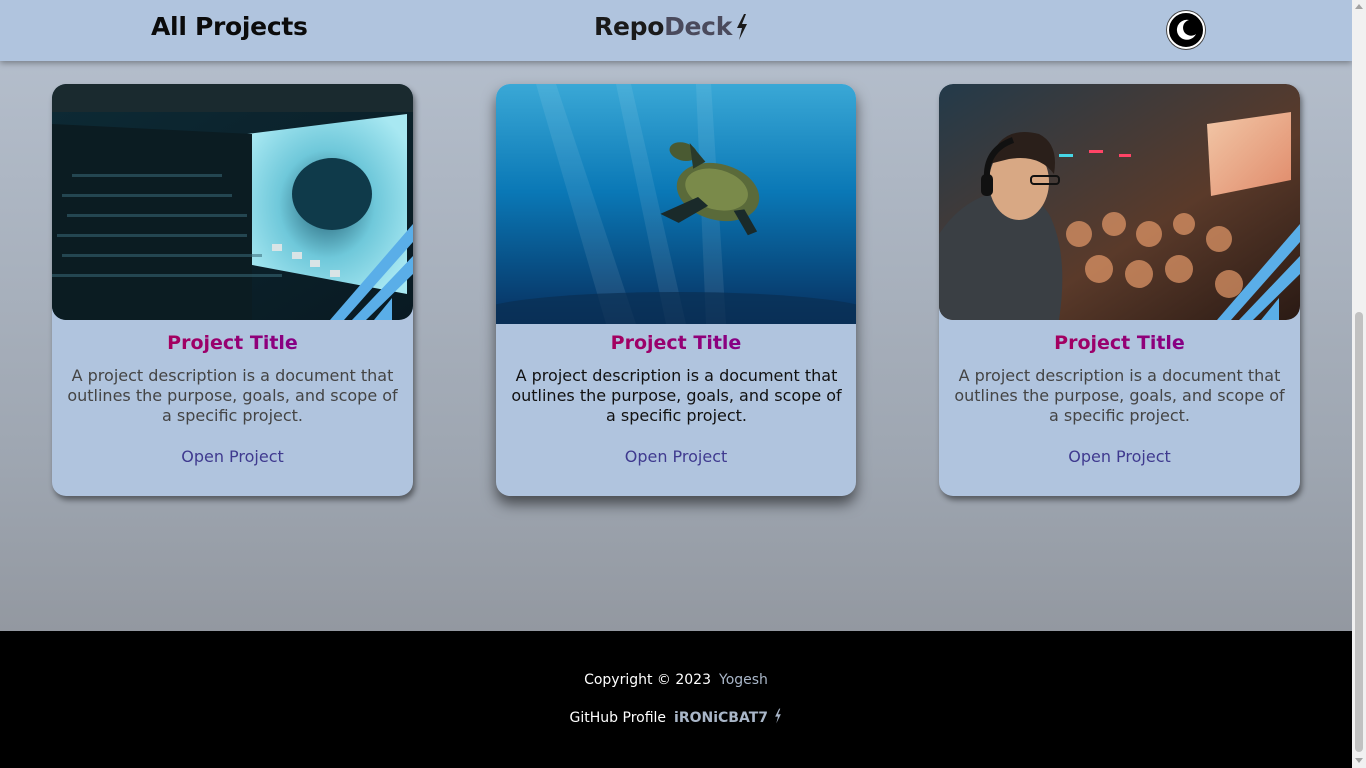  I want to click on copyright-line: Copyright © 2023 Yogesh, so click(676, 680).